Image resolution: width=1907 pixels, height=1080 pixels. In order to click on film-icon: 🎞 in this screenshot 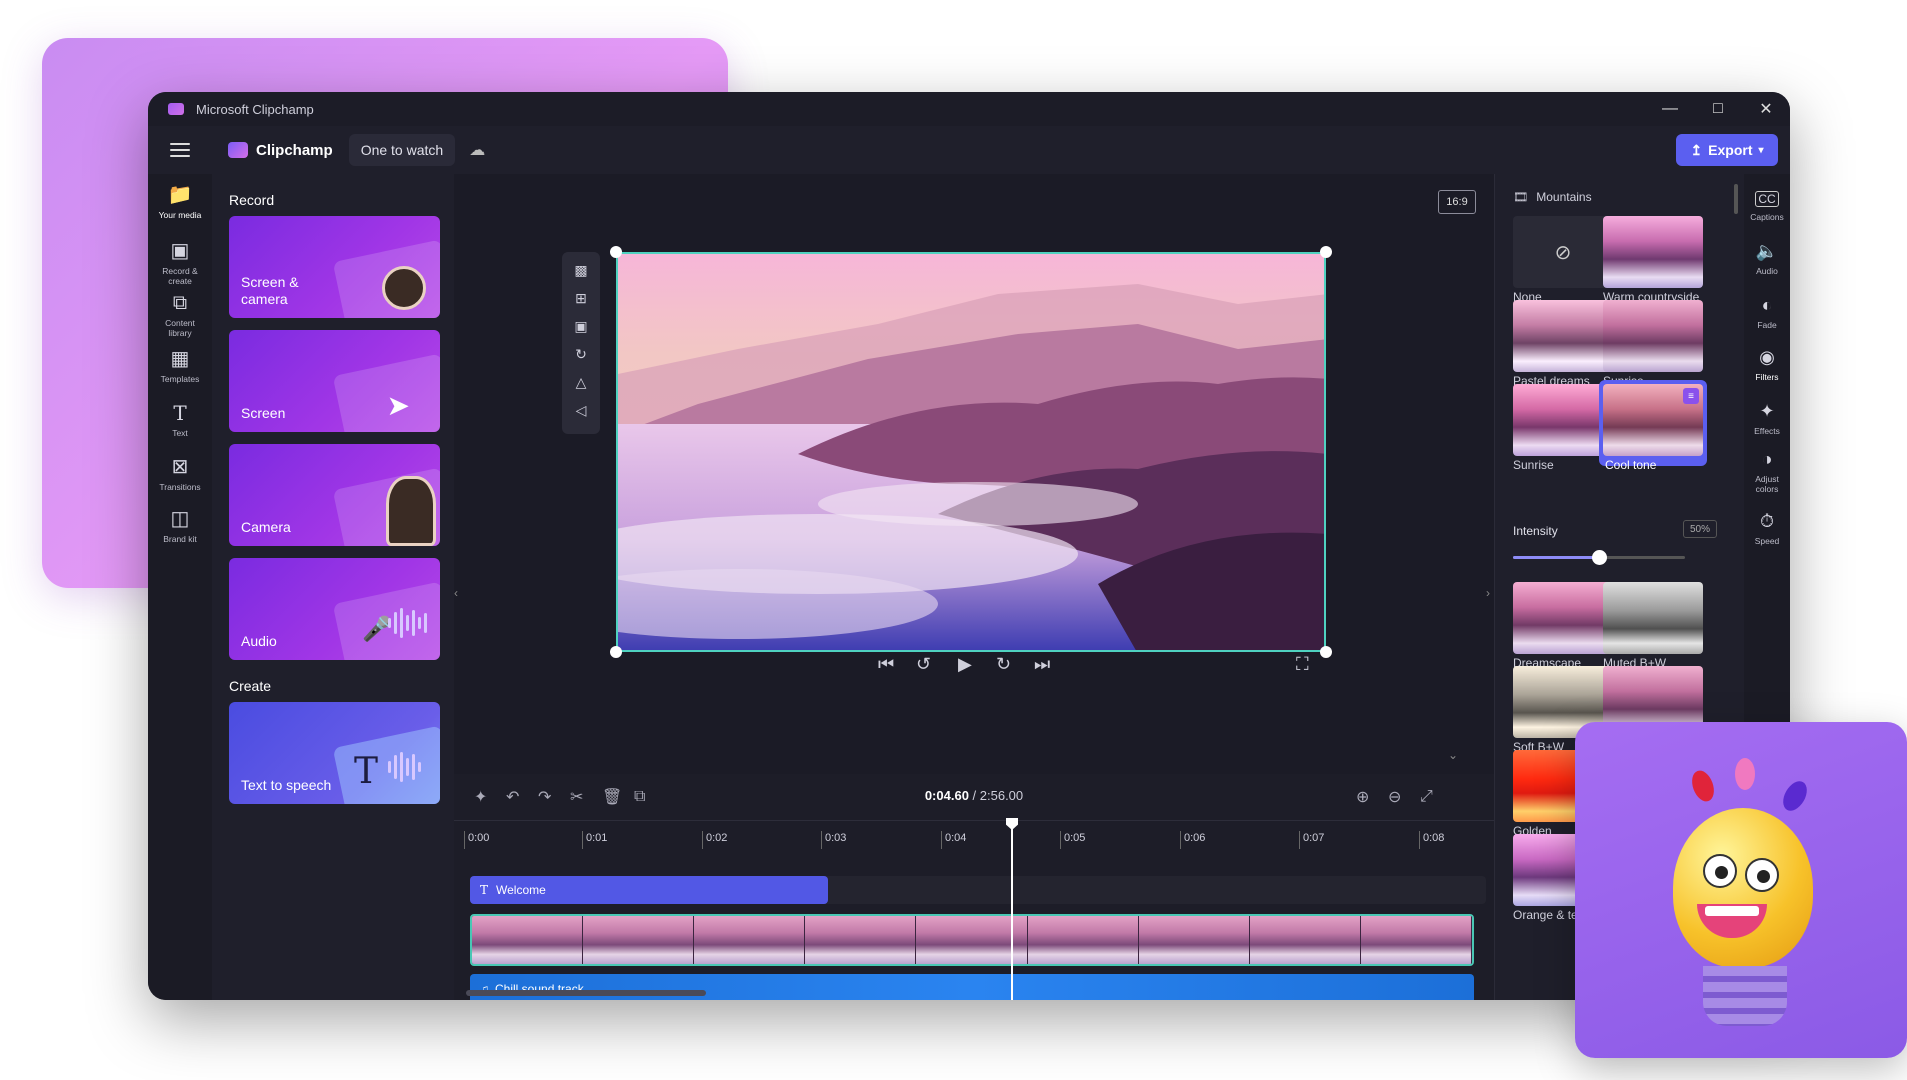, I will do `click(1521, 197)`.